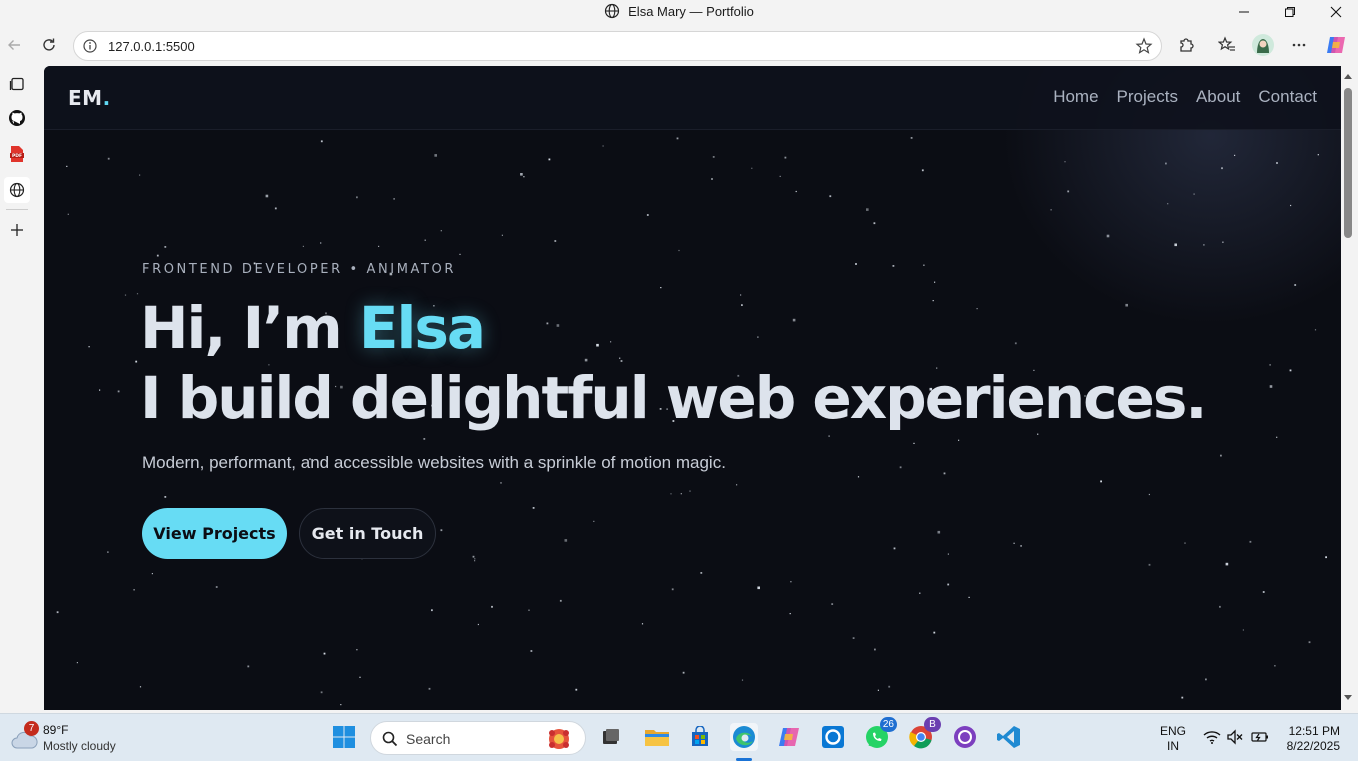 Image resolution: width=1358 pixels, height=761 pixels. Describe the element at coordinates (1263, 45) in the screenshot. I see `profile-avatar` at that location.